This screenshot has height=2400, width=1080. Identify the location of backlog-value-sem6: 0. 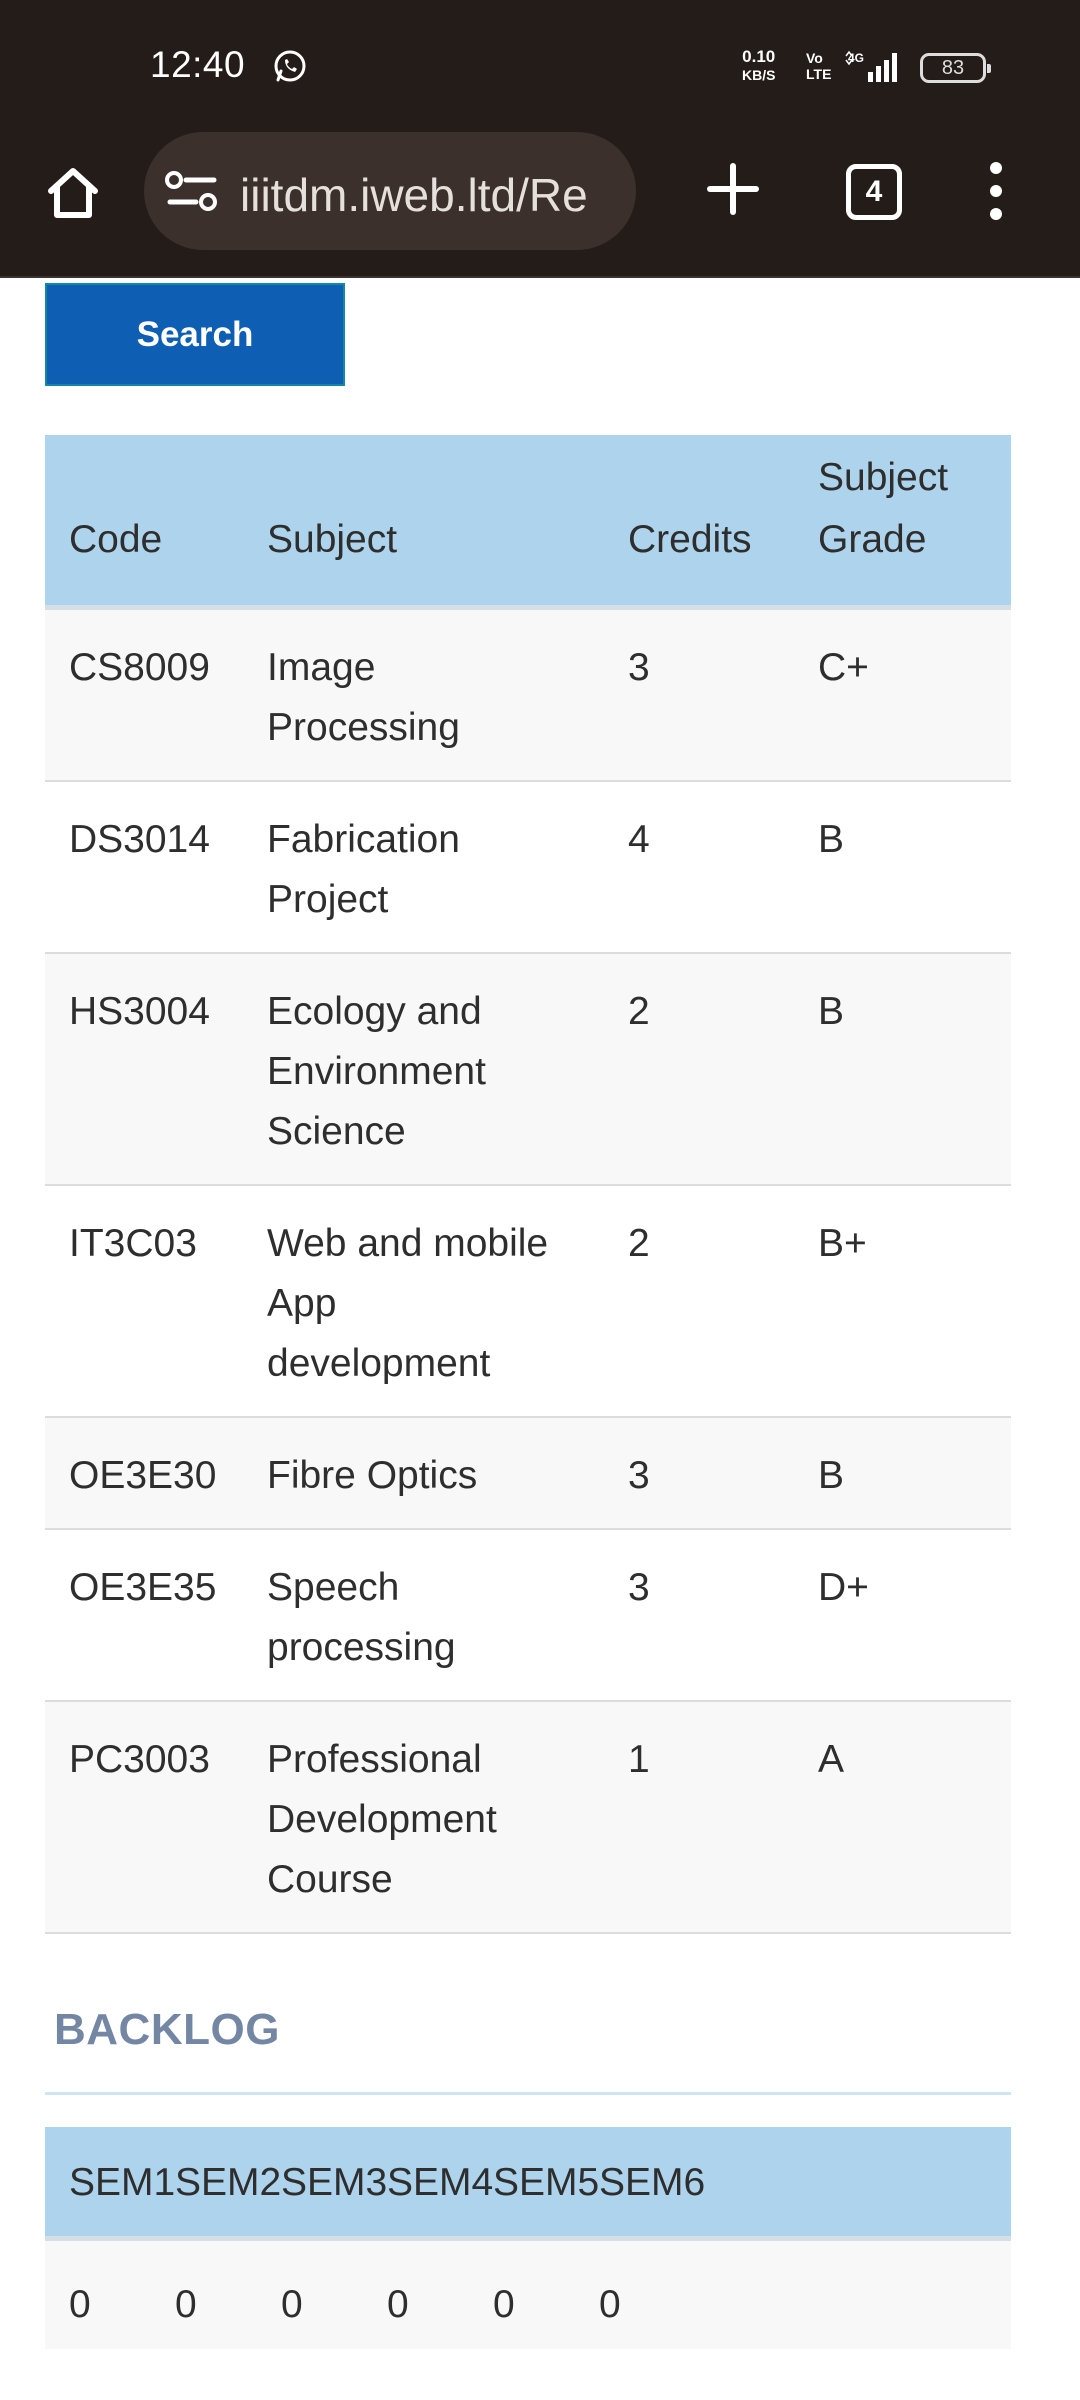
(610, 2304).